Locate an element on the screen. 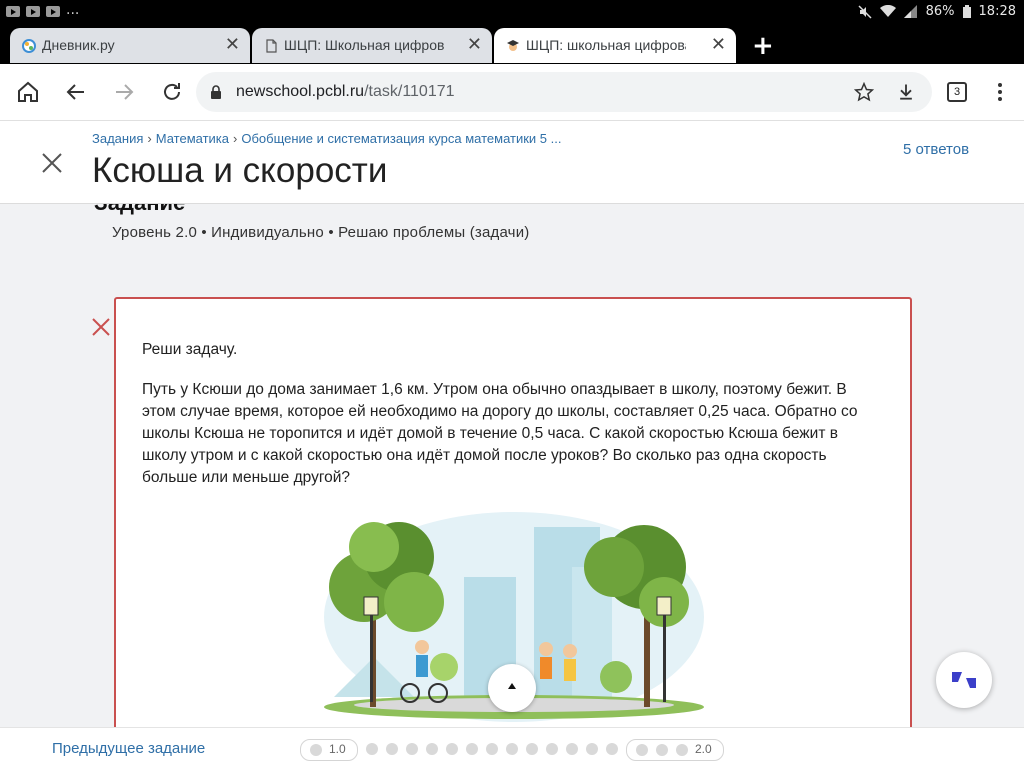  help-chat-button is located at coordinates (964, 680).